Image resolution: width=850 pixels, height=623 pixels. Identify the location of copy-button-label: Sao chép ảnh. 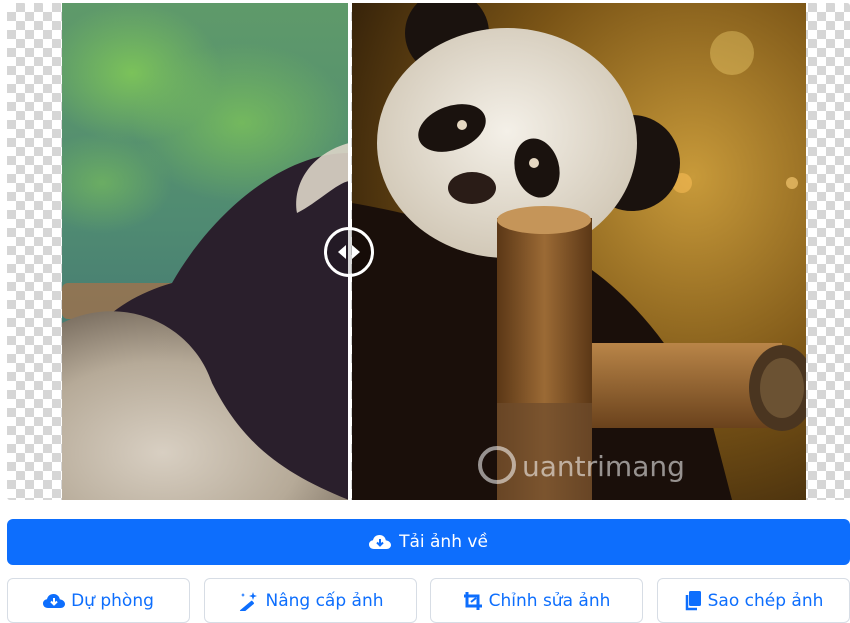
(765, 600).